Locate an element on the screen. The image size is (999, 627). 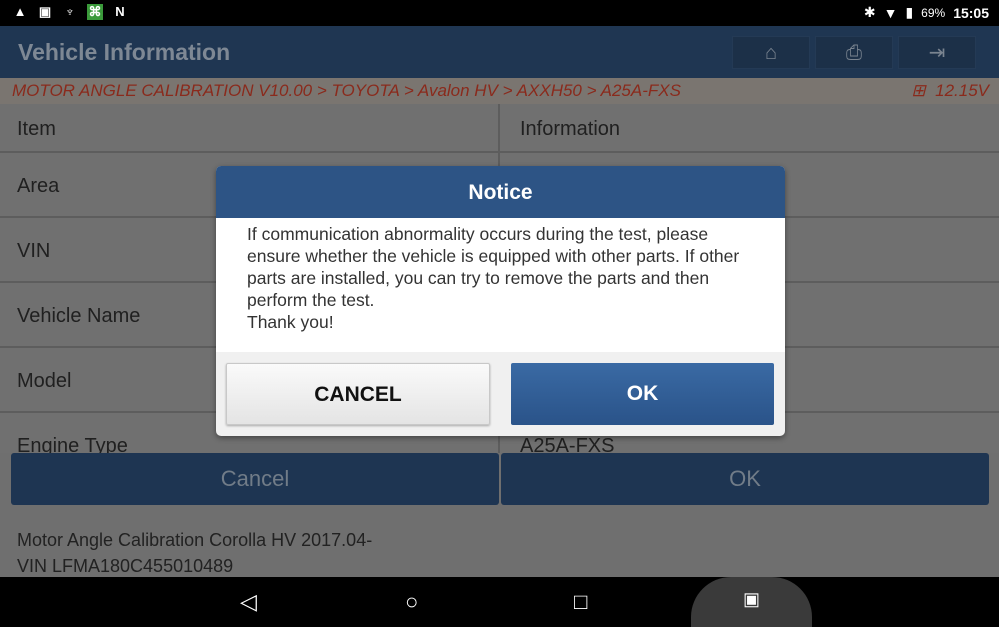
dialog-cancel-button: CANCEL is located at coordinates (358, 394).